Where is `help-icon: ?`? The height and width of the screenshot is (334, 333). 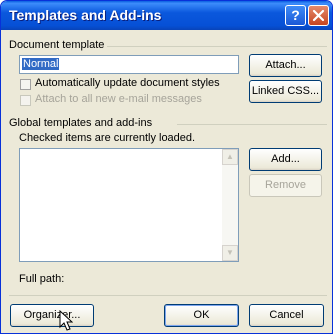 help-icon: ? is located at coordinates (295, 15).